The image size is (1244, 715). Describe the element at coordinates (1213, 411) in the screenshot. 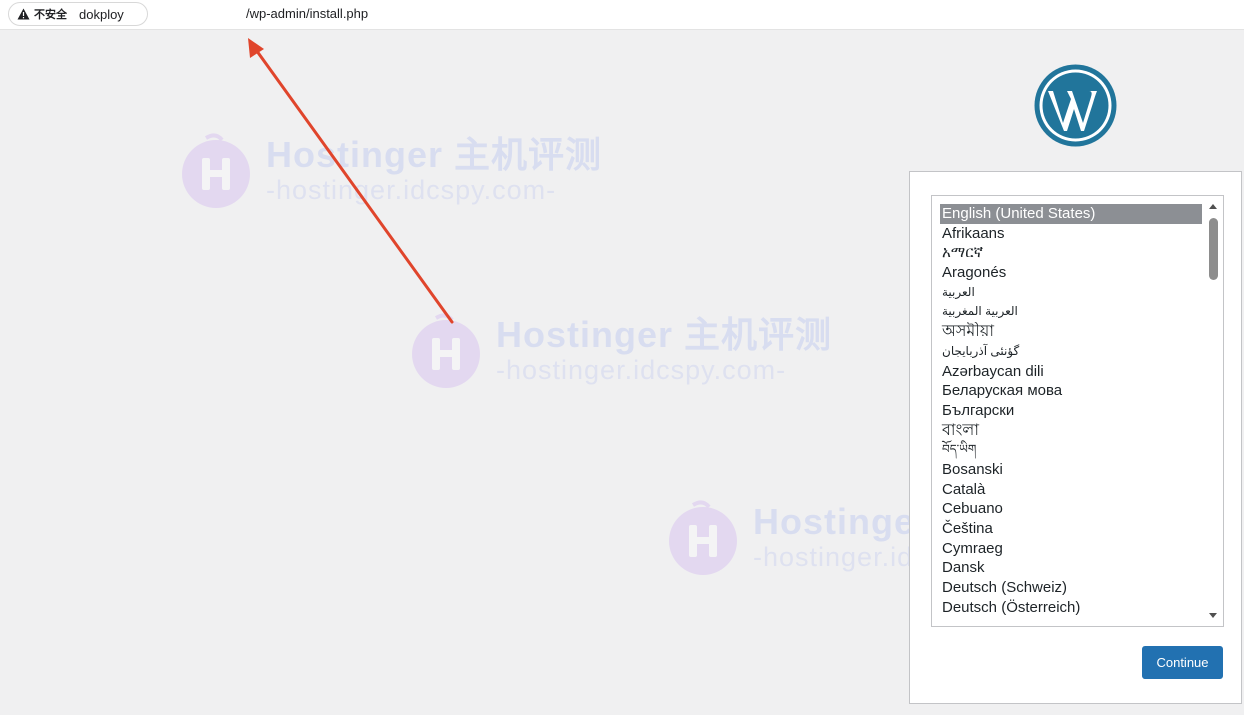

I see `language-scrollbar` at that location.